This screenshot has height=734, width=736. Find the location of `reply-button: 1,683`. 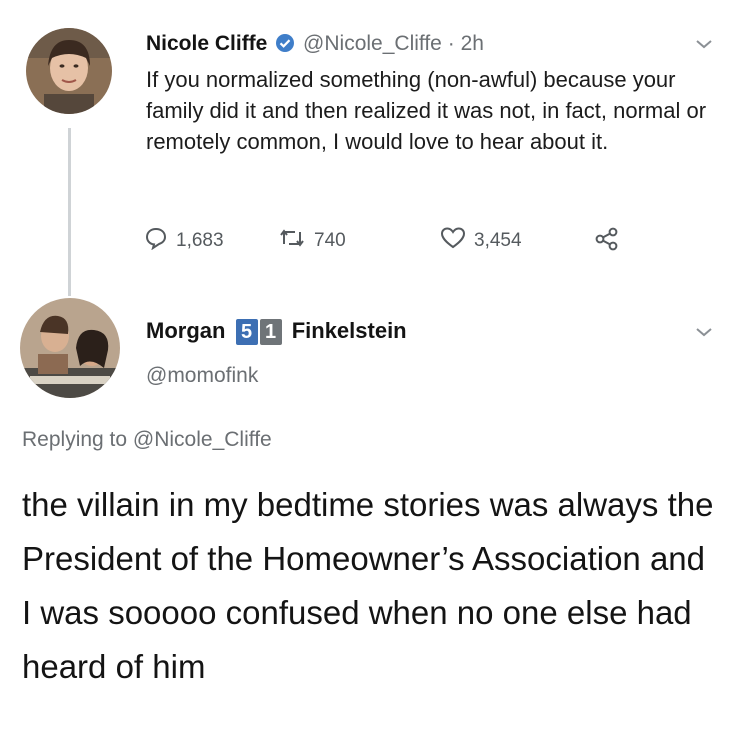

reply-button: 1,683 is located at coordinates (184, 241).